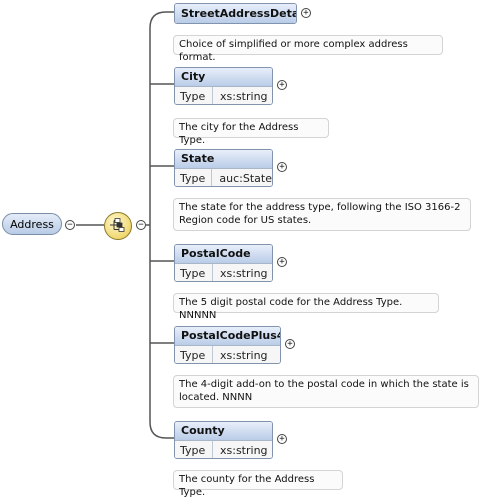 Image resolution: width=502 pixels, height=499 pixels. What do you see at coordinates (223, 77) in the screenshot?
I see `element-name: City` at bounding box center [223, 77].